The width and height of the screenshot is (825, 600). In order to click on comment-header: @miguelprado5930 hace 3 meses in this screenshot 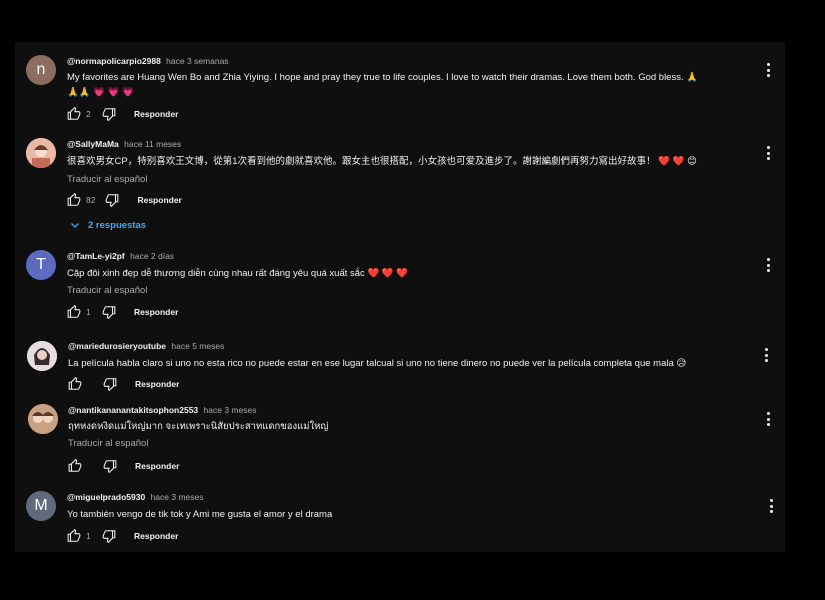, I will do `click(135, 497)`.